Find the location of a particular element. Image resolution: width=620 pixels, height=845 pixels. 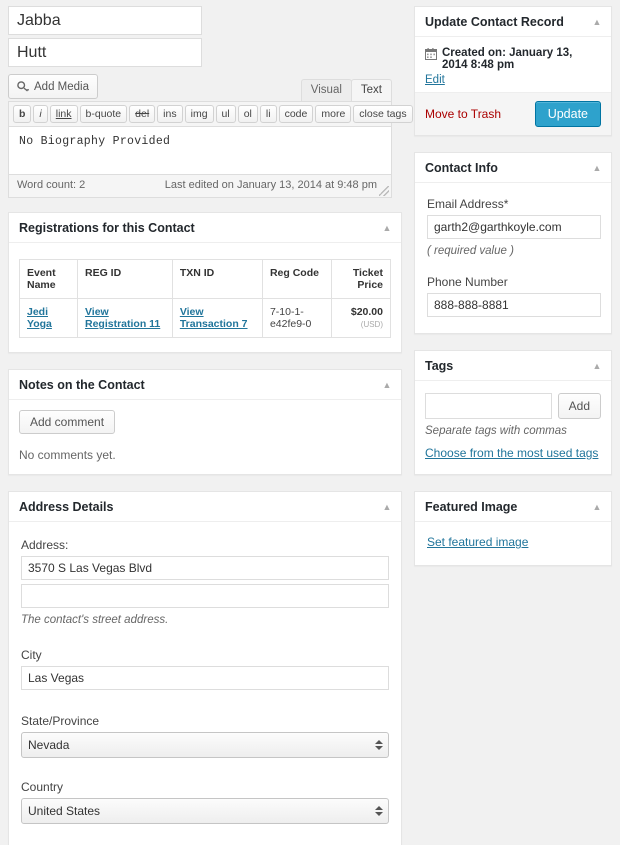

editor-textarea: No Biography Provided is located at coordinates (200, 151).